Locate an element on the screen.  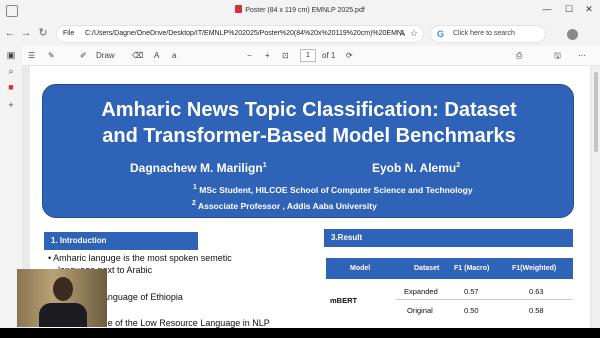
back-button: ← is located at coordinates (10, 33).